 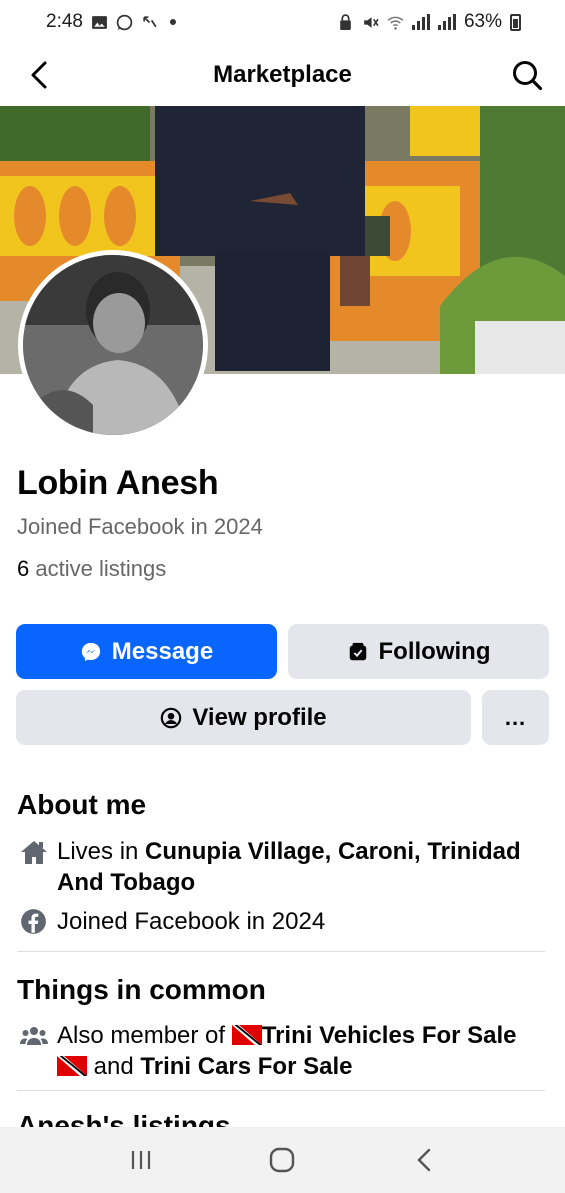 What do you see at coordinates (434, 651) in the screenshot?
I see `following-button-label: Following` at bounding box center [434, 651].